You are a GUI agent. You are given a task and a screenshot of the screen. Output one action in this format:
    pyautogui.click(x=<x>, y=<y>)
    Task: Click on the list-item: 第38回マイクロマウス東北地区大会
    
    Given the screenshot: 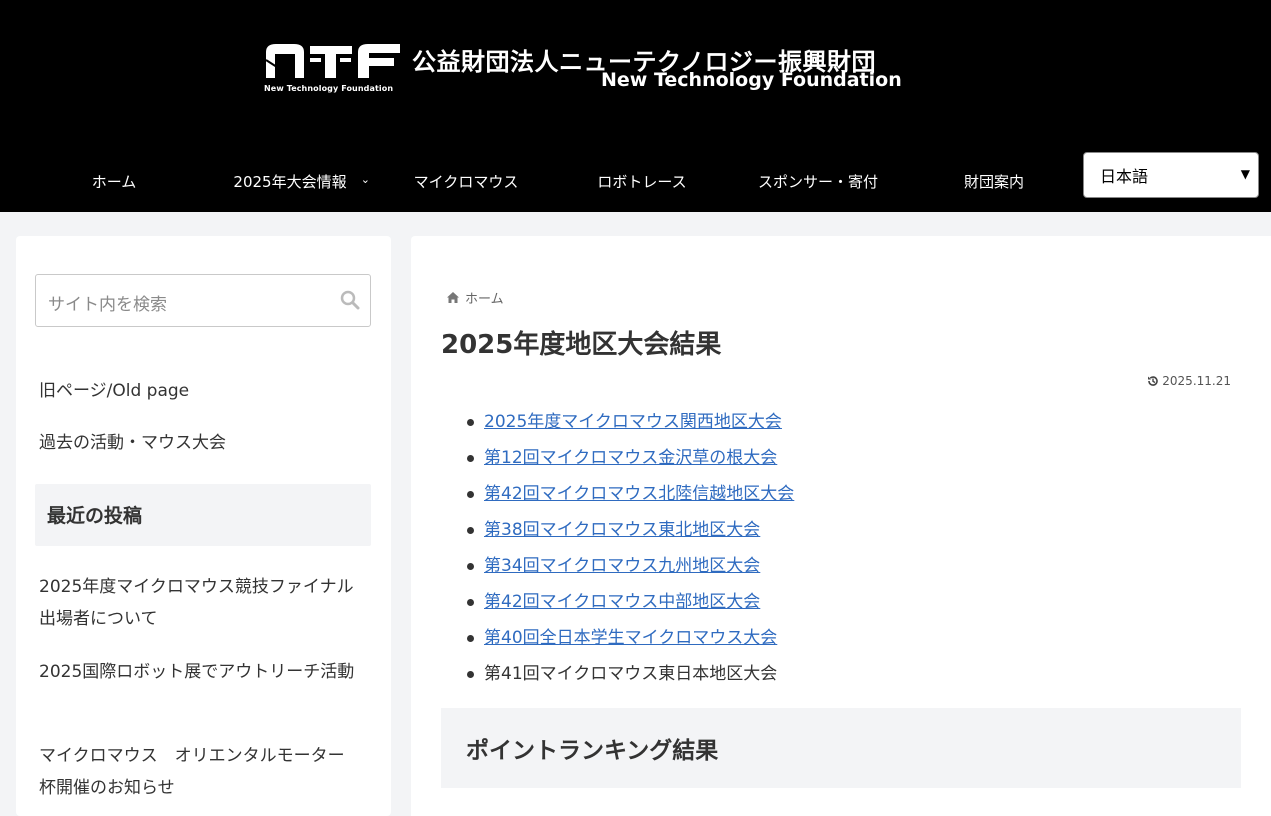 What is the action you would take?
    pyautogui.click(x=630, y=530)
    